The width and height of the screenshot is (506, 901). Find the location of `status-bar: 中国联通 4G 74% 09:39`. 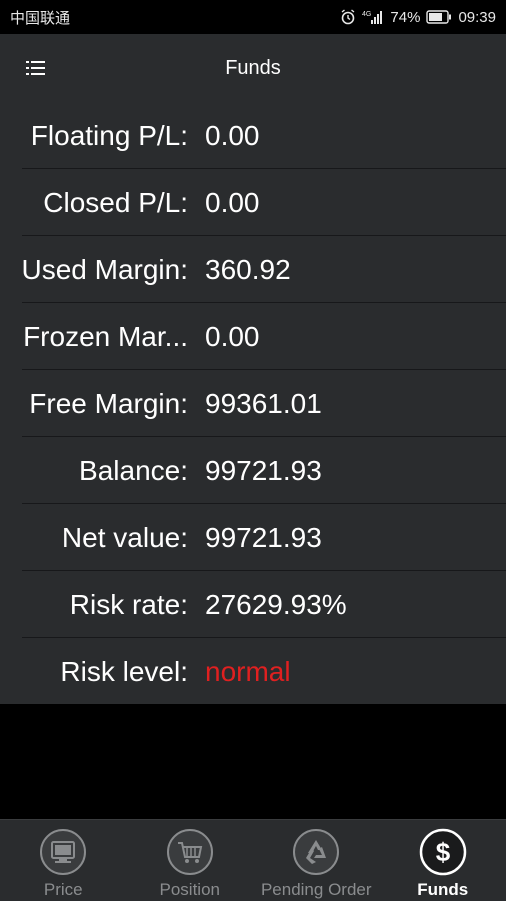

status-bar: 中国联通 4G 74% 09:39 is located at coordinates (253, 17).